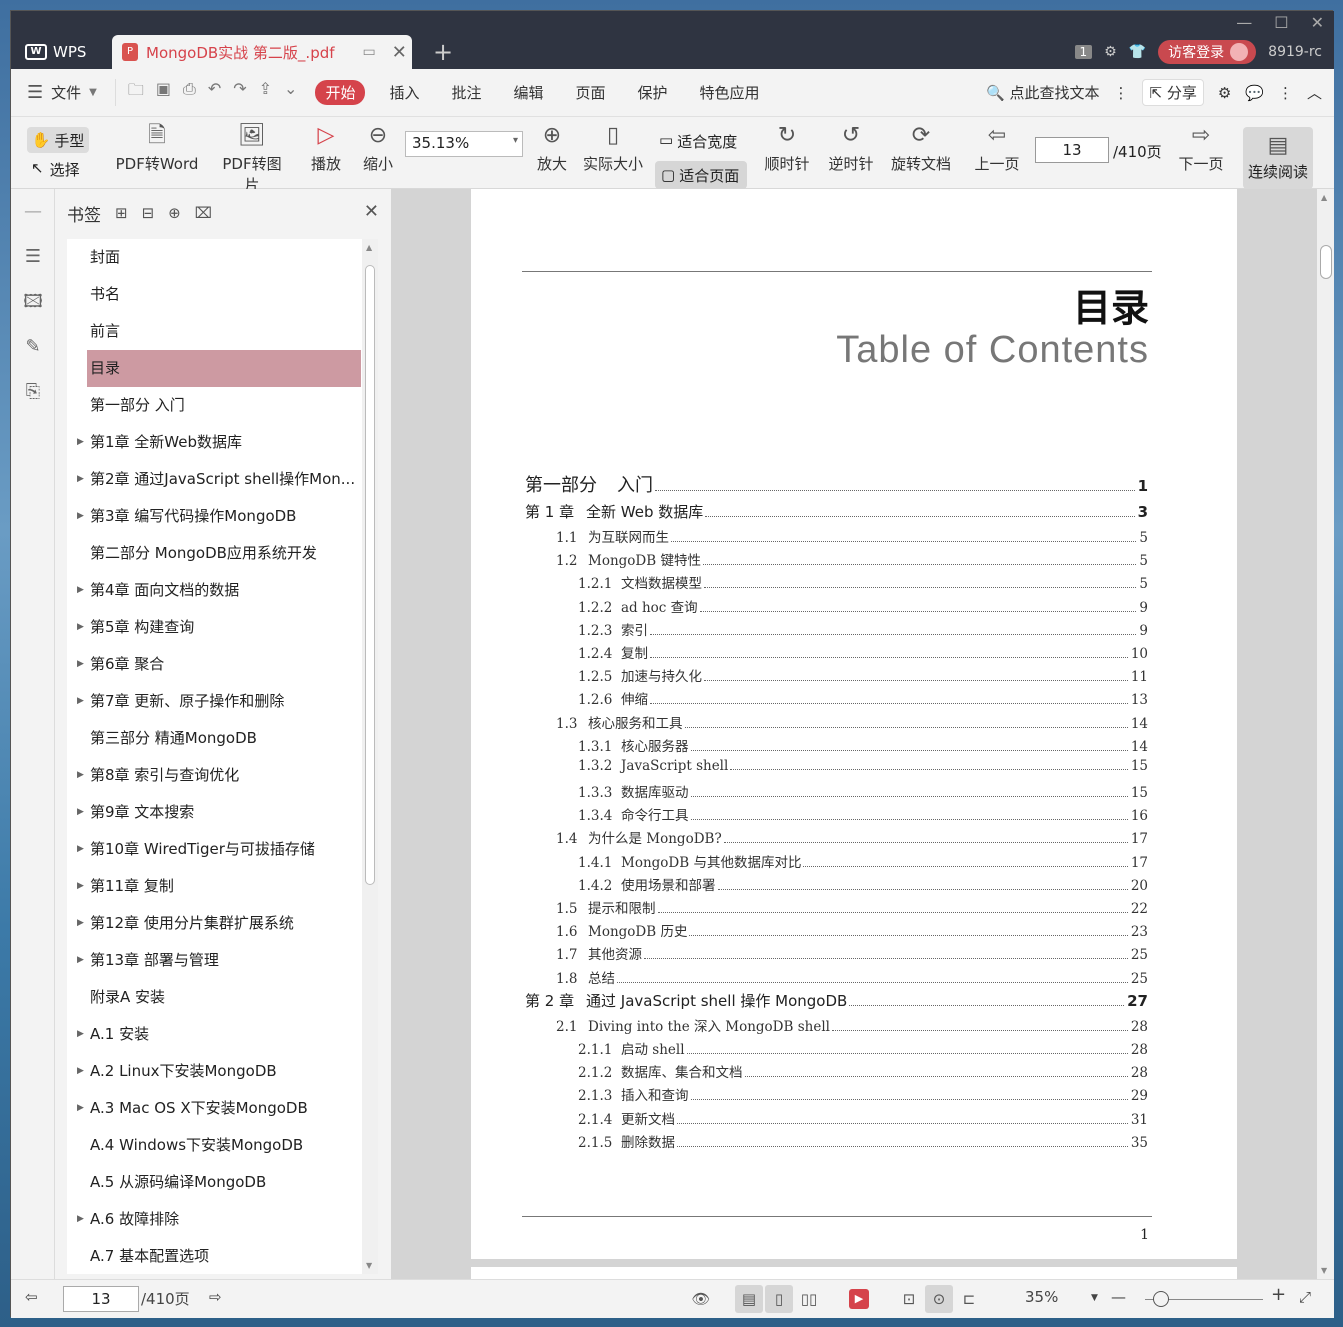  I want to click on expand-all-icon: ⊞, so click(121, 213).